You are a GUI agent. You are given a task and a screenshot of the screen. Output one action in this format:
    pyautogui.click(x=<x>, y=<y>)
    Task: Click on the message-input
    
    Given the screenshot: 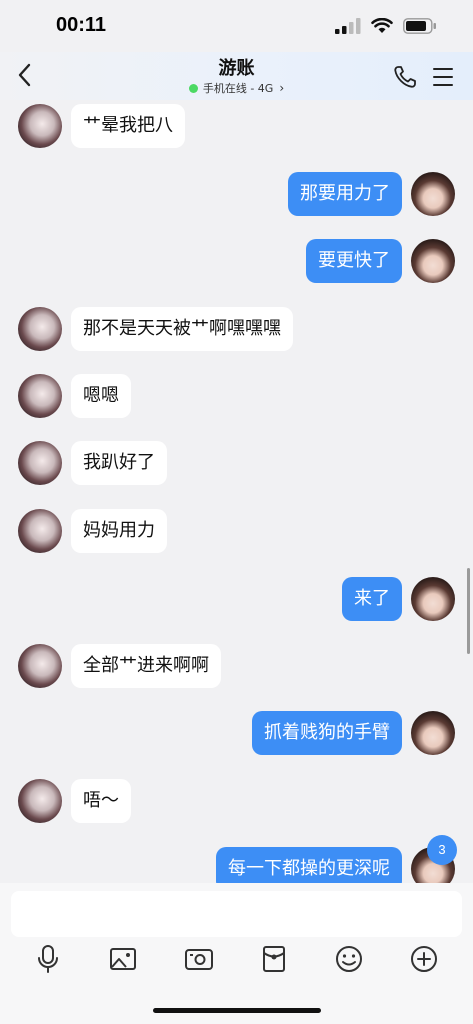 What is the action you would take?
    pyautogui.click(x=236, y=914)
    